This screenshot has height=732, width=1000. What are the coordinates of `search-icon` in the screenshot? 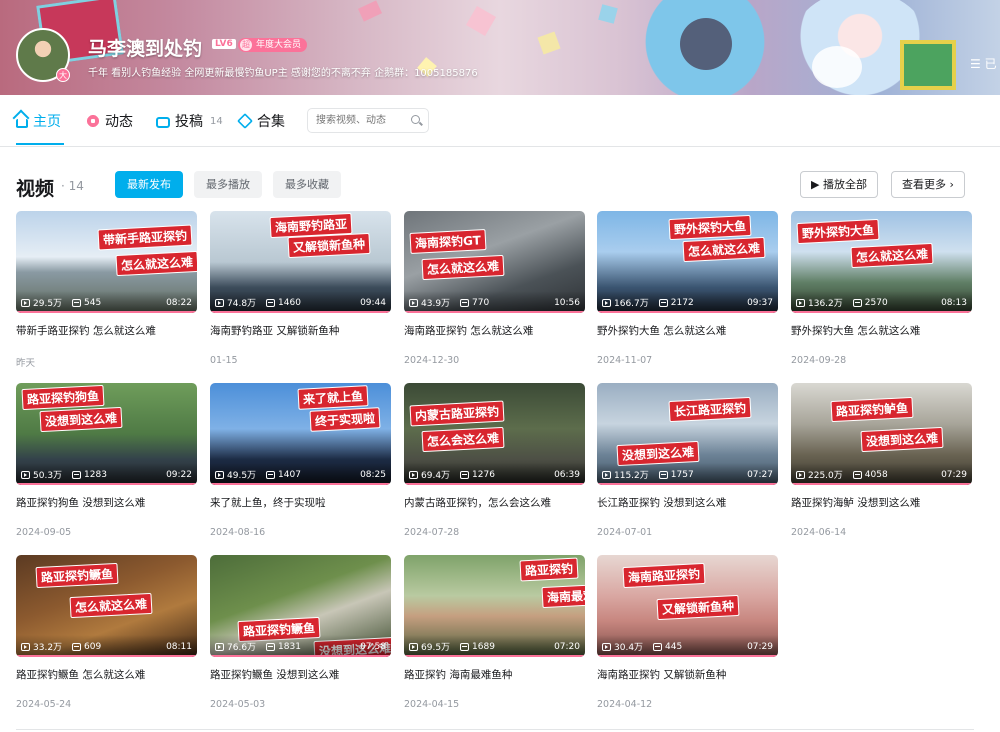 It's located at (415, 119).